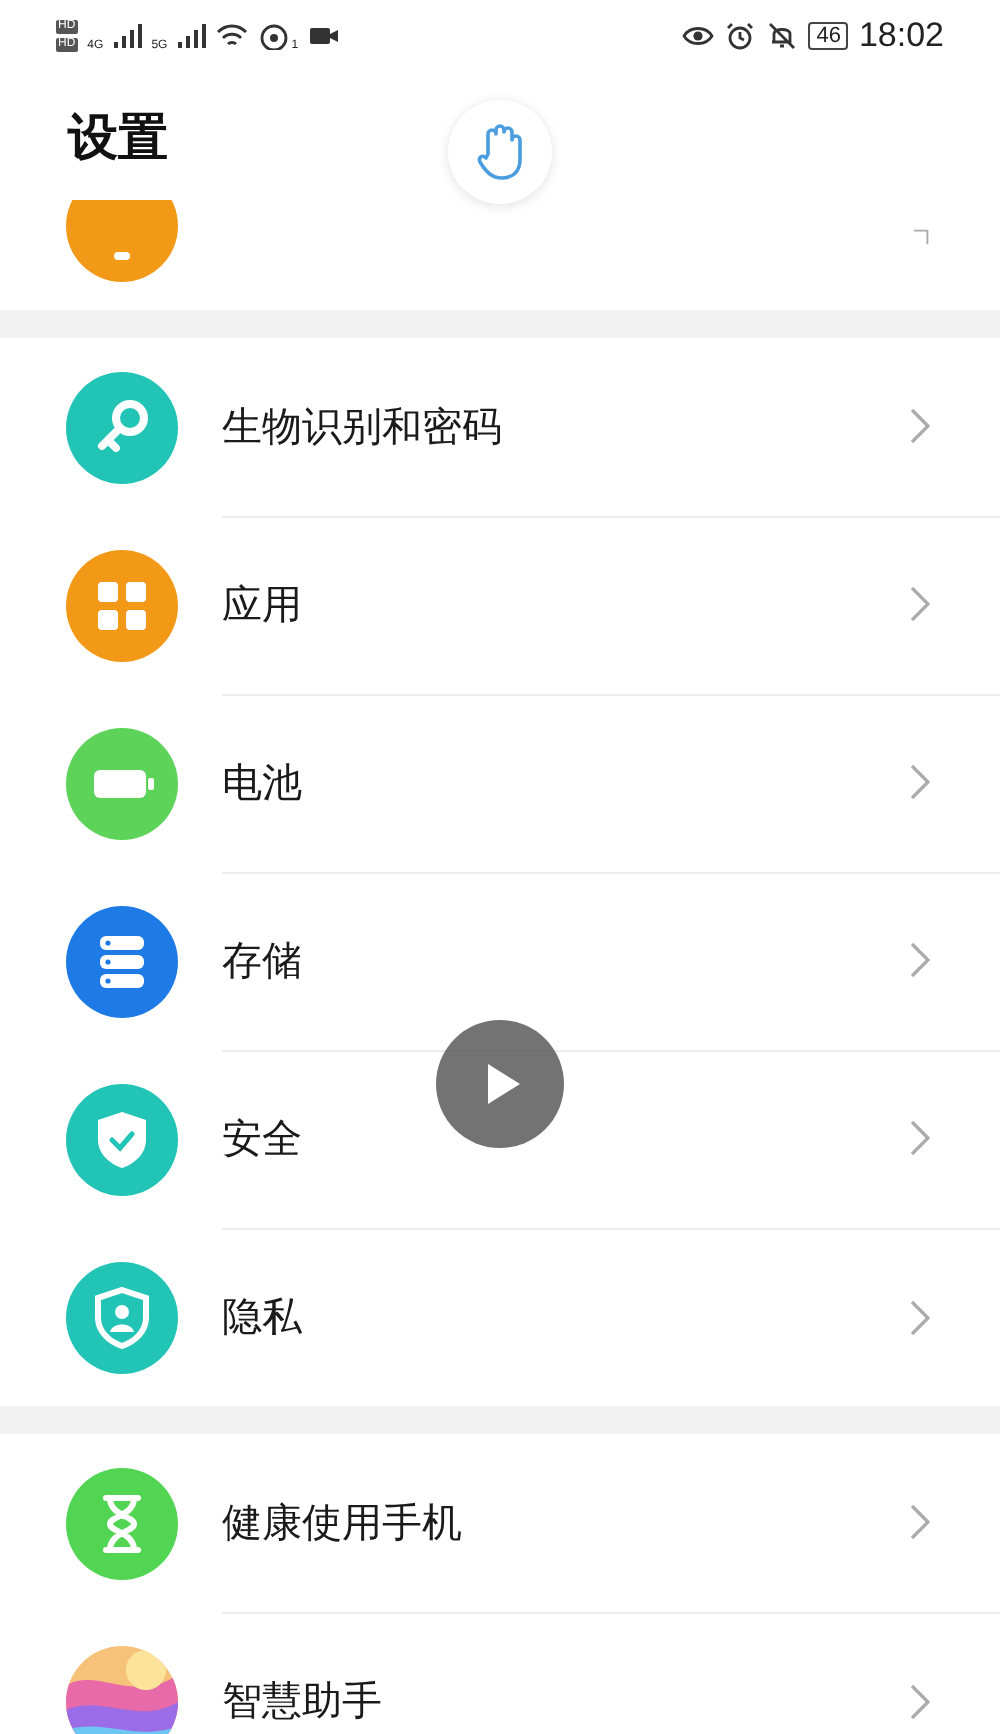  What do you see at coordinates (262, 1138) in the screenshot?
I see `item-label: 安全` at bounding box center [262, 1138].